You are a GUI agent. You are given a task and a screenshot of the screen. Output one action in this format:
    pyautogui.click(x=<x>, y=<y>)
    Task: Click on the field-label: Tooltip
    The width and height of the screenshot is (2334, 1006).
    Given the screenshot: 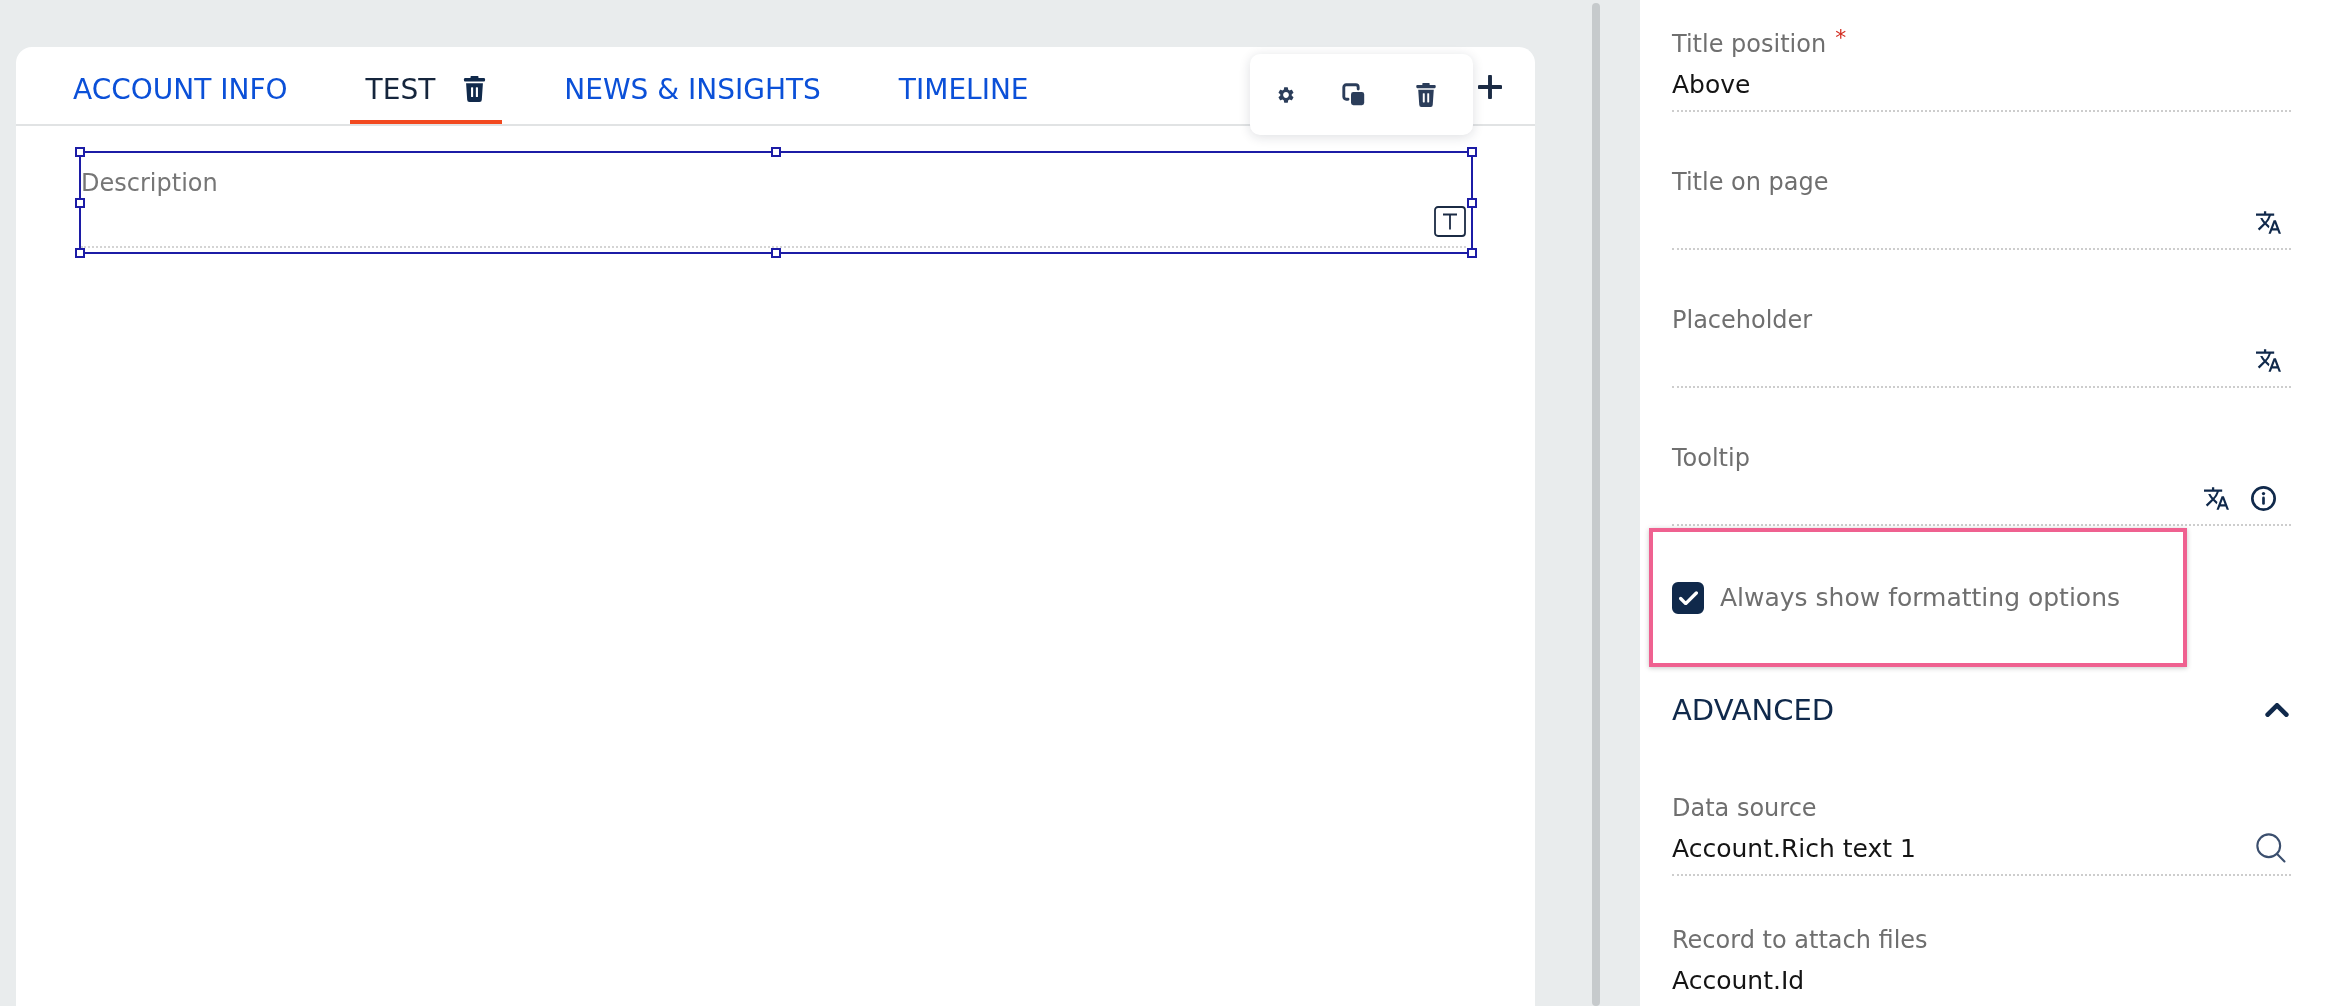 What is the action you would take?
    pyautogui.click(x=1711, y=458)
    